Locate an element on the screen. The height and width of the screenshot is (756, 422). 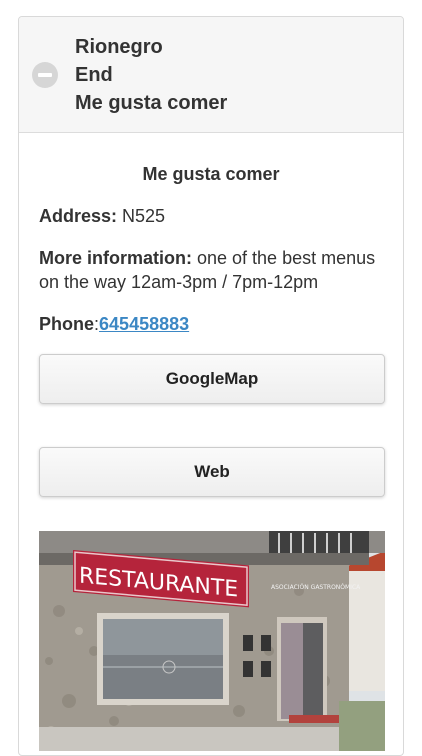
collapse-minus-icon is located at coordinates (45, 75).